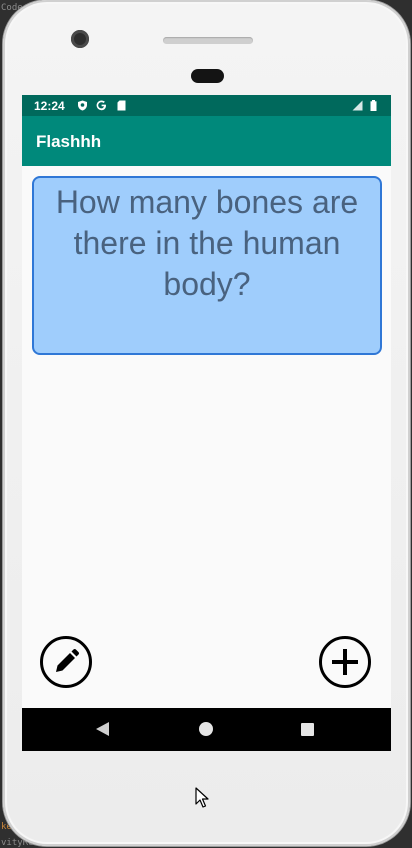 This screenshot has height=848, width=412. I want to click on battery-icon, so click(373, 105).